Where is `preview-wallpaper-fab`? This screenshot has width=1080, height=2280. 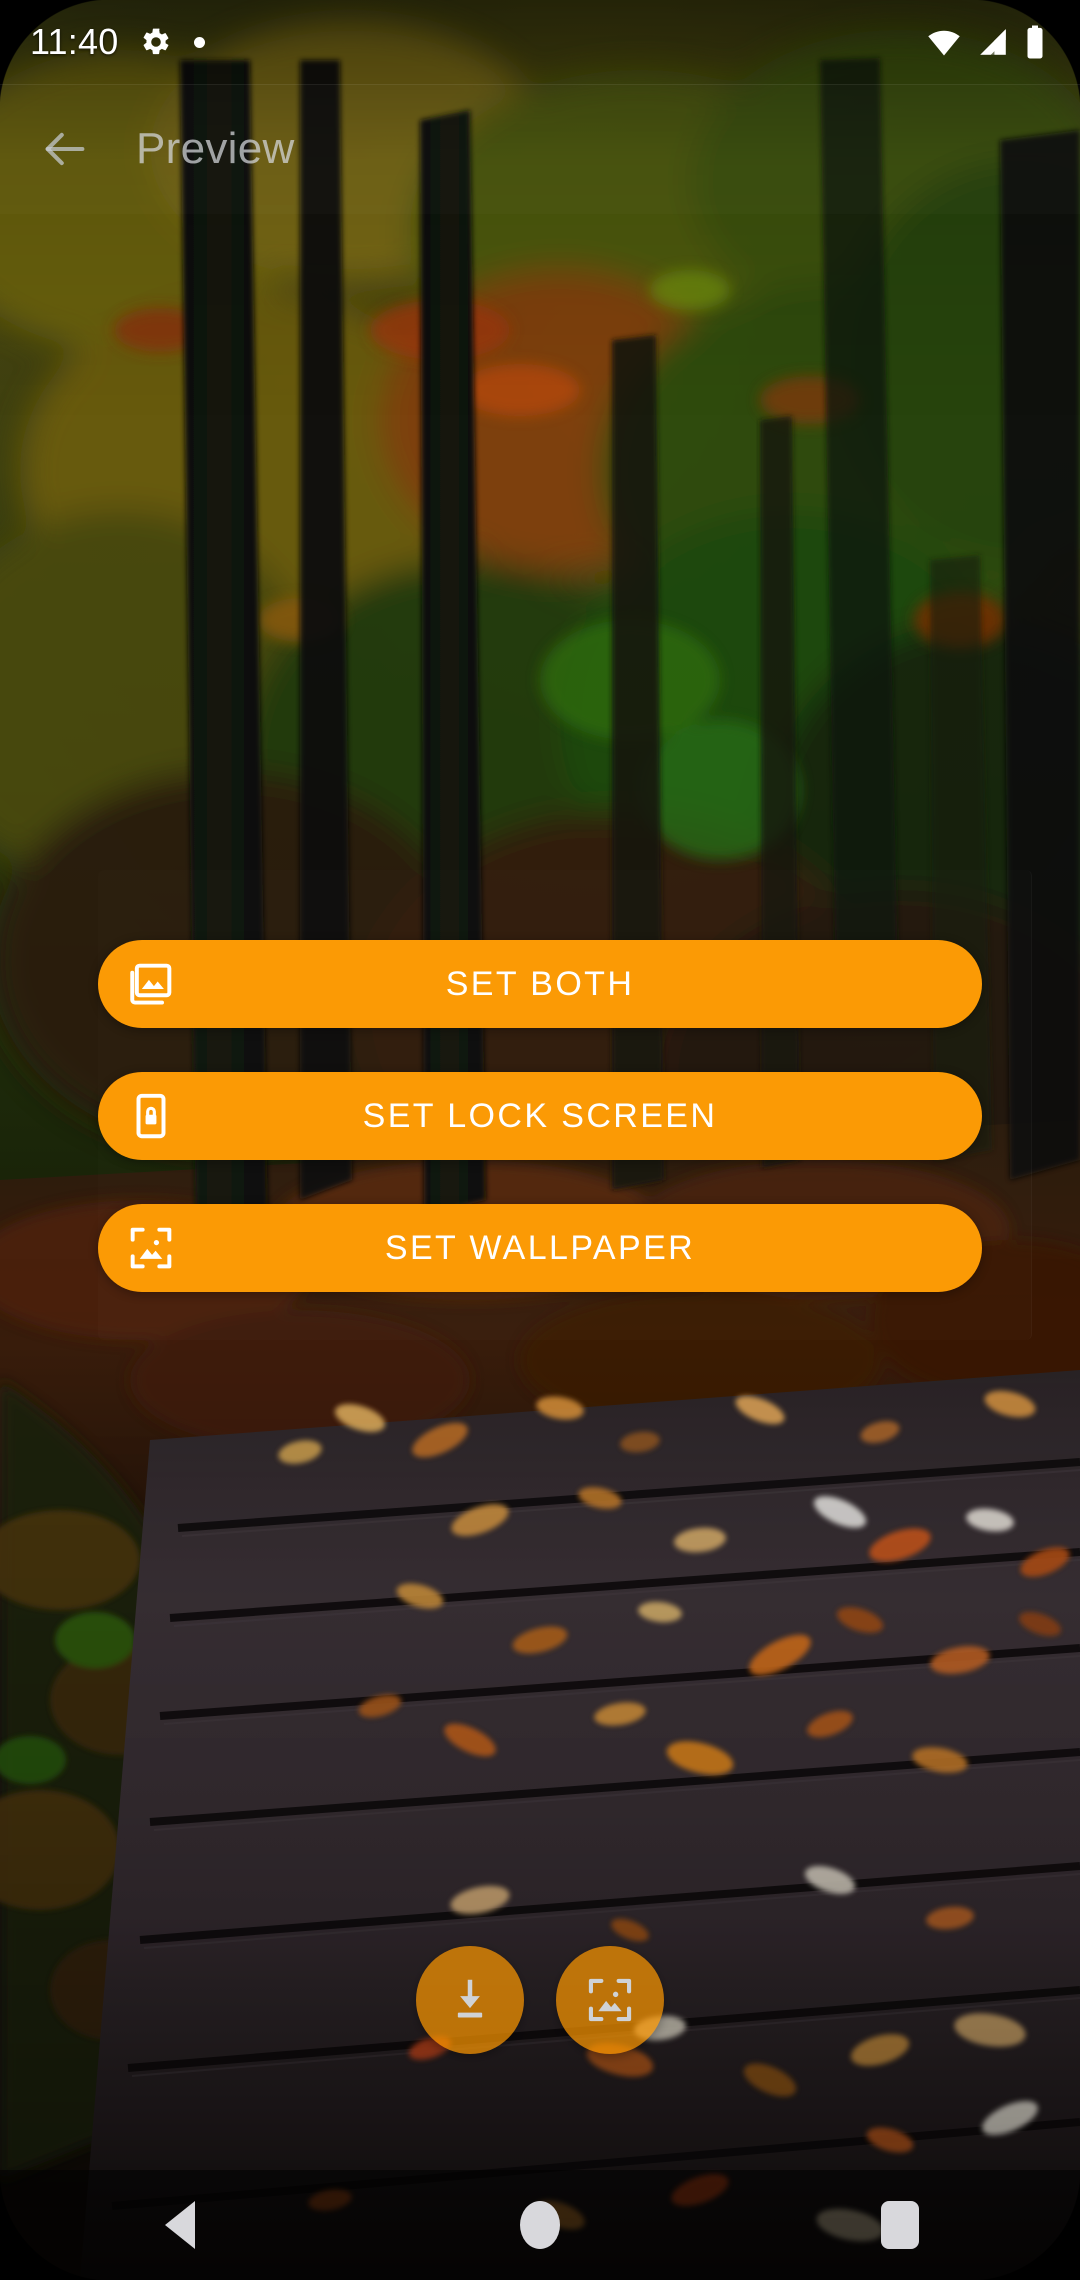
preview-wallpaper-fab is located at coordinates (610, 2000).